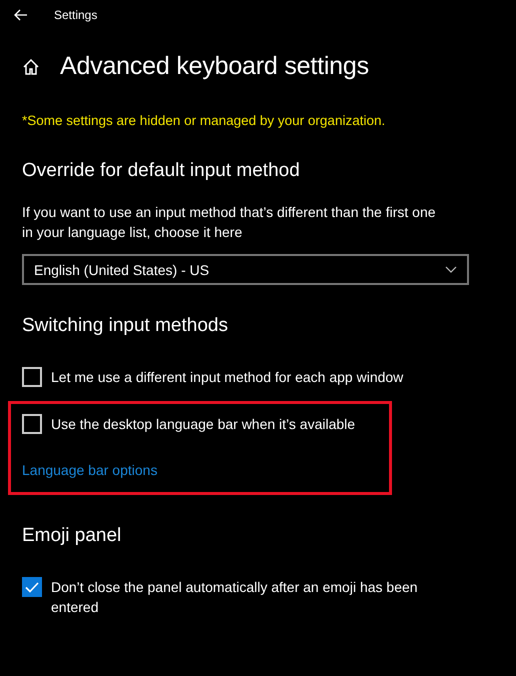 Image resolution: width=516 pixels, height=676 pixels. What do you see at coordinates (203, 424) in the screenshot?
I see `checkbox-label: Use the desktop language bar when it’s available` at bounding box center [203, 424].